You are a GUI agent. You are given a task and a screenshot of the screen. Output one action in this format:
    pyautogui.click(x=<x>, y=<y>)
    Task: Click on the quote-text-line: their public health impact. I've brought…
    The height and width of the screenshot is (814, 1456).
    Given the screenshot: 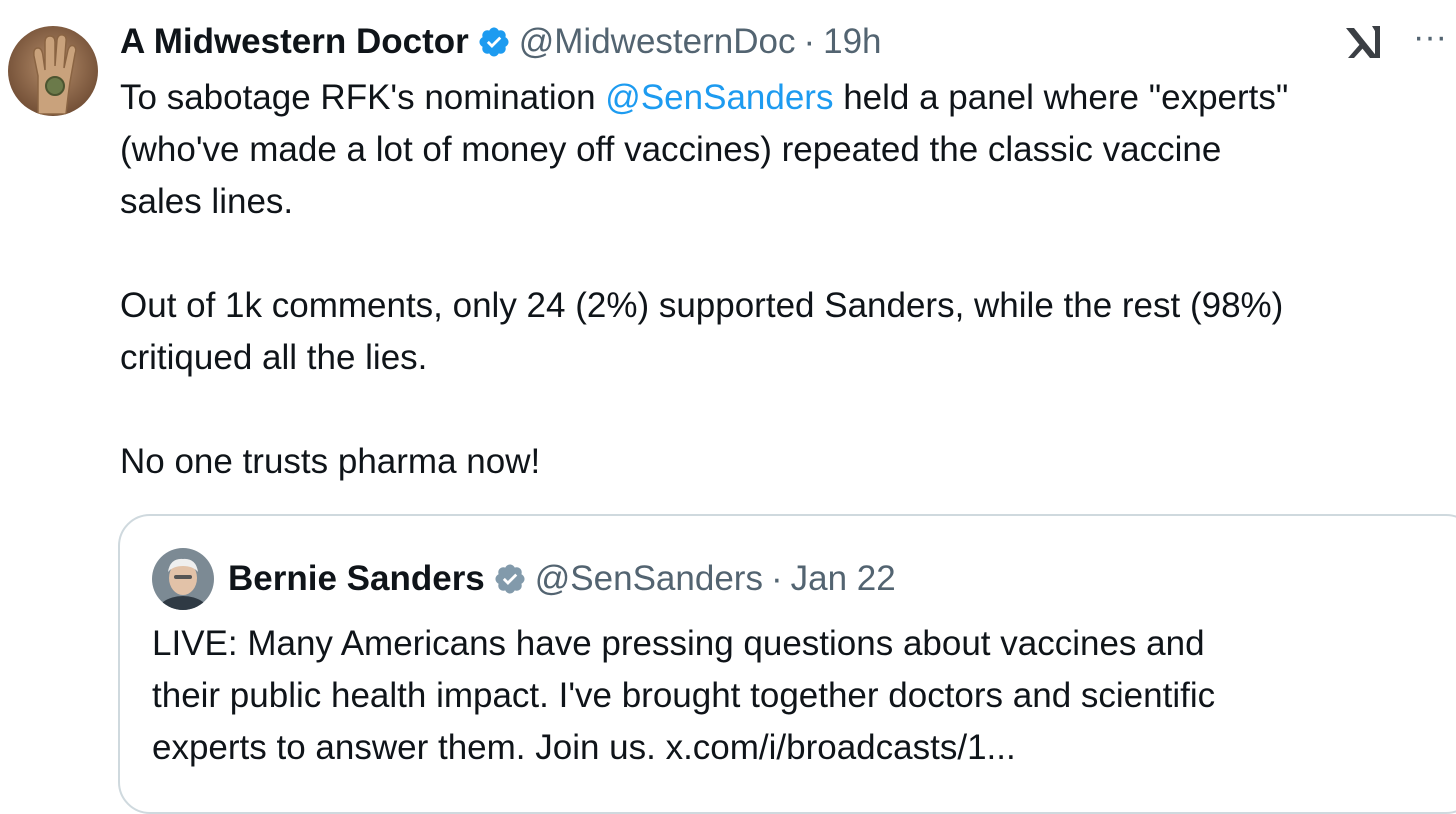 What is the action you would take?
    pyautogui.click(x=684, y=695)
    